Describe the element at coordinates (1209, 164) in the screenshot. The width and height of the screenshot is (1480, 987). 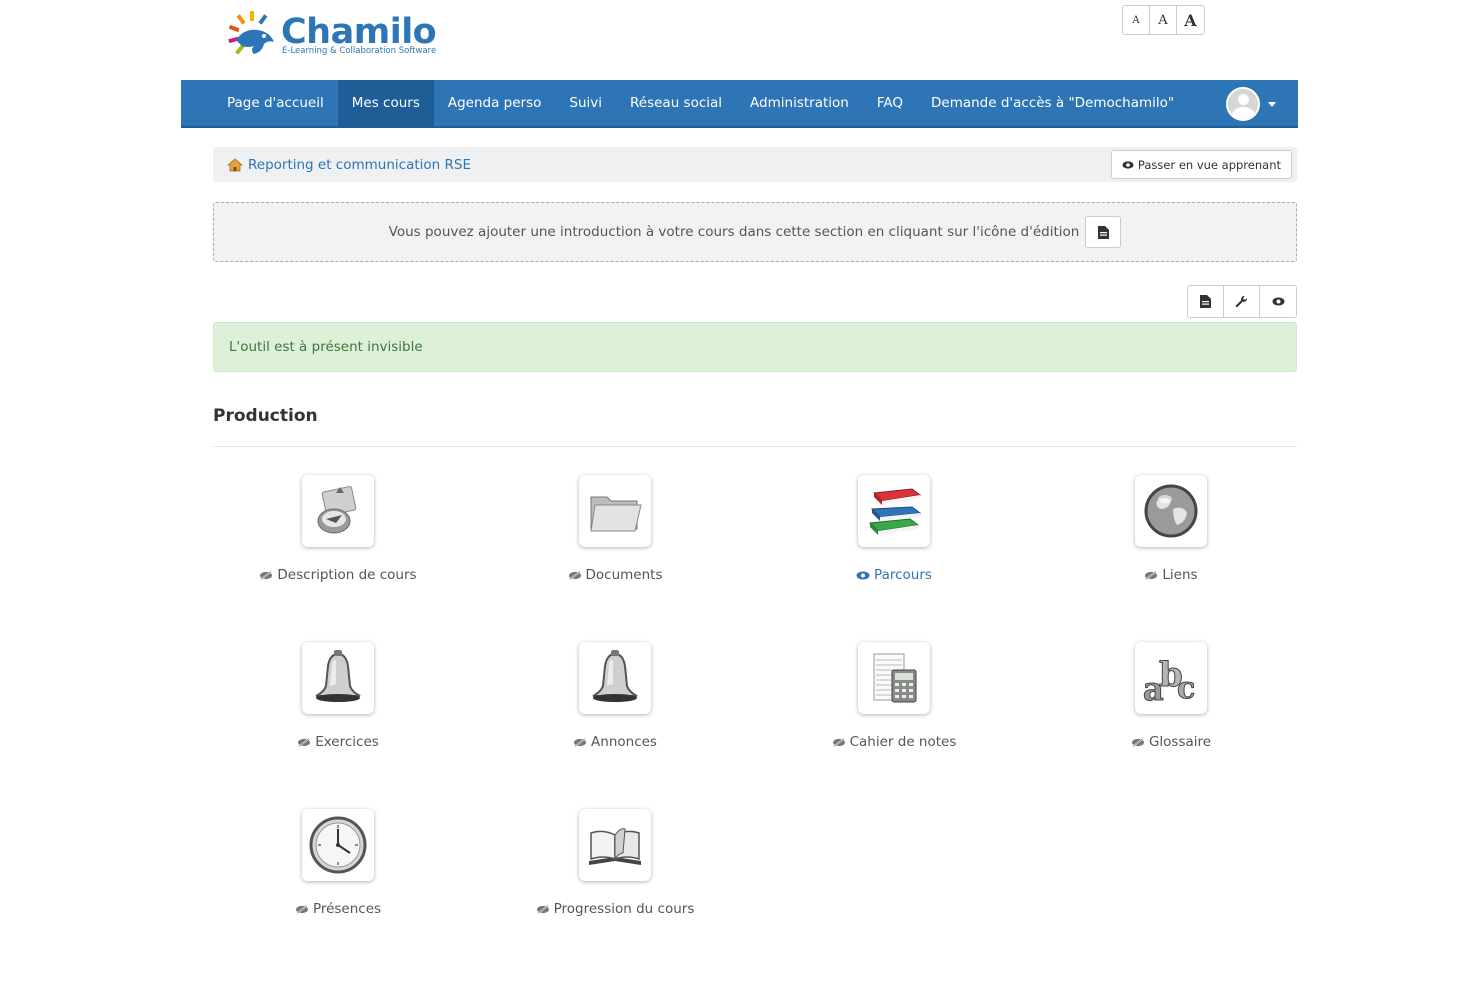
I see `student-view-label: Passer en vue apprenant` at that location.